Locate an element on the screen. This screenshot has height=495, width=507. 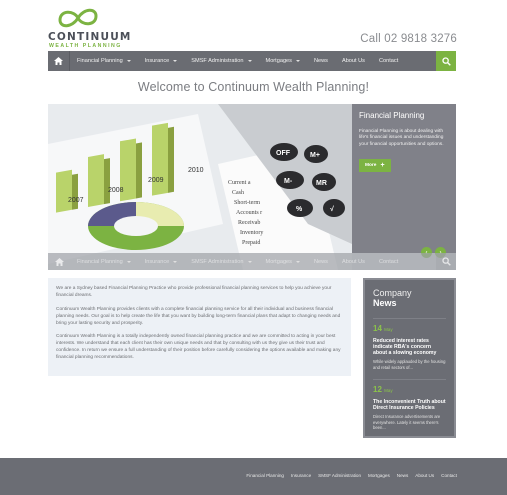
phone-number: Call 02 9818 3276 is located at coordinates (408, 39).